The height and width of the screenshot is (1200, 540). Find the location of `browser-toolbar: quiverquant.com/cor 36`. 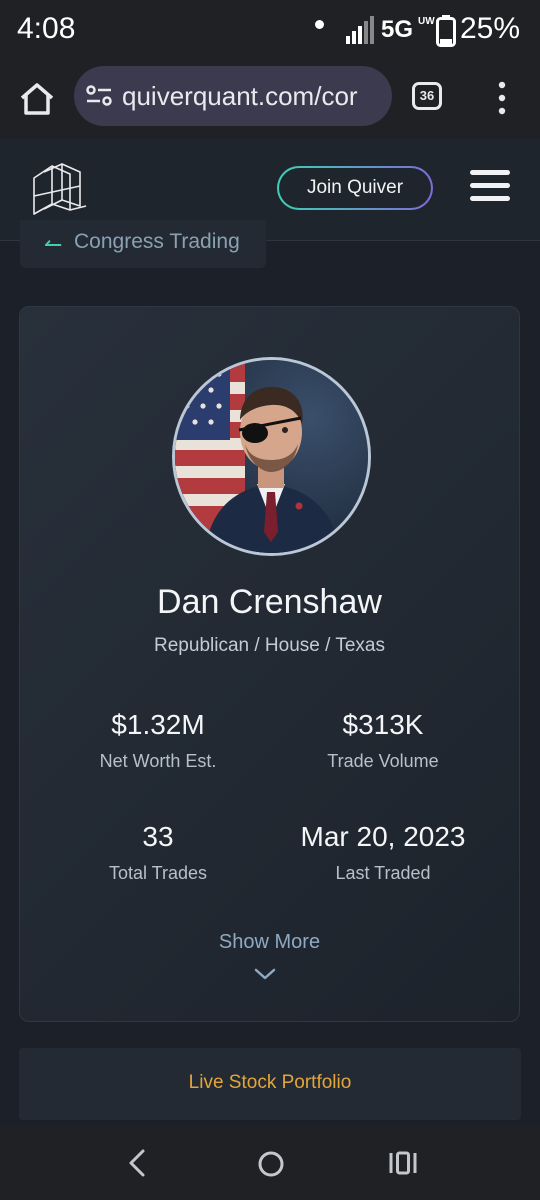

browser-toolbar: quiverquant.com/cor 36 is located at coordinates (270, 100).